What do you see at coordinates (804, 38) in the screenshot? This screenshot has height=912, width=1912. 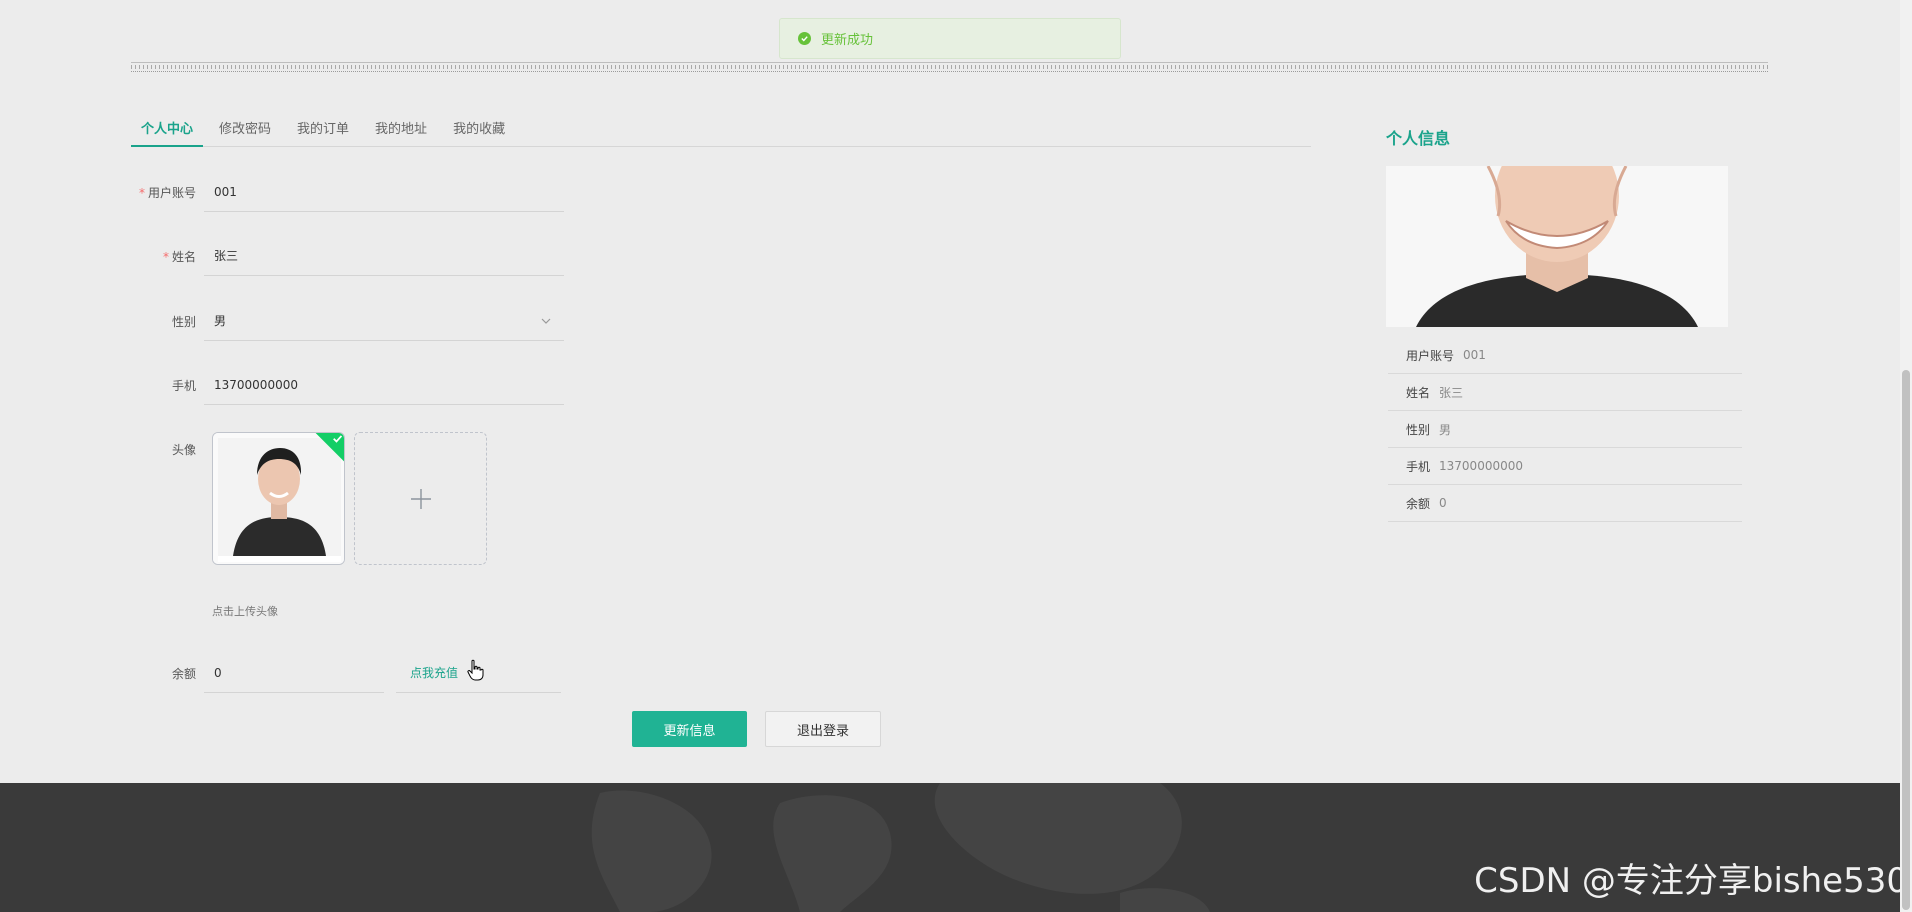 I see `check-circle-icon` at bounding box center [804, 38].